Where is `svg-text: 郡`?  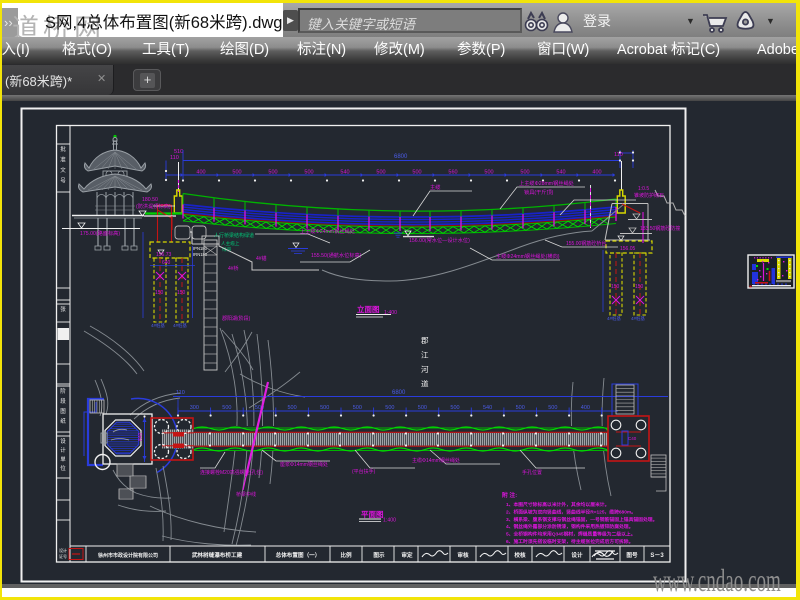
svg-text: 郡 is located at coordinates (425, 340).